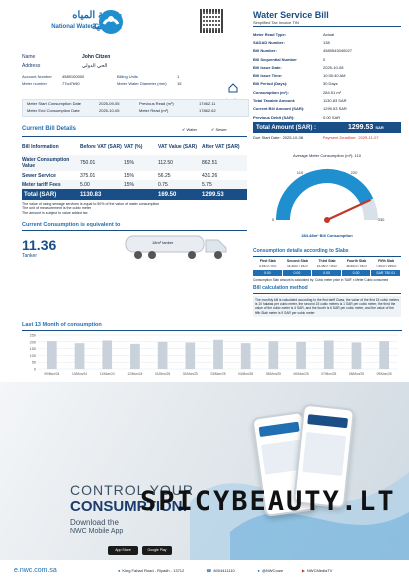  What do you see at coordinates (384, 374) in the screenshot?
I see `x-tick-label: 09/Mon/25` at bounding box center [384, 374].